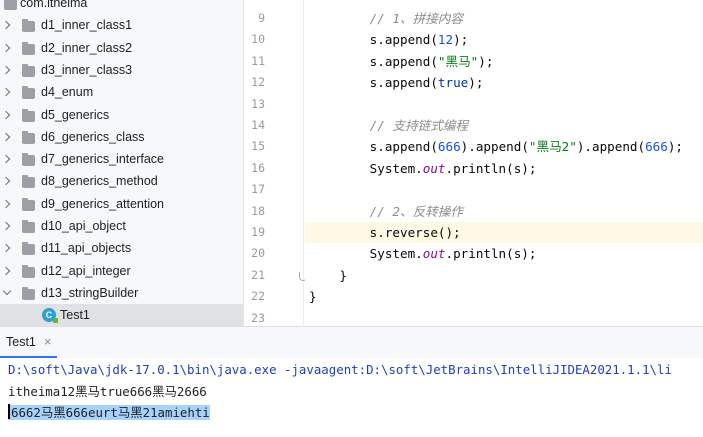 The height and width of the screenshot is (437, 703). What do you see at coordinates (21, 341) in the screenshot?
I see `run-tab-label: Test1` at bounding box center [21, 341].